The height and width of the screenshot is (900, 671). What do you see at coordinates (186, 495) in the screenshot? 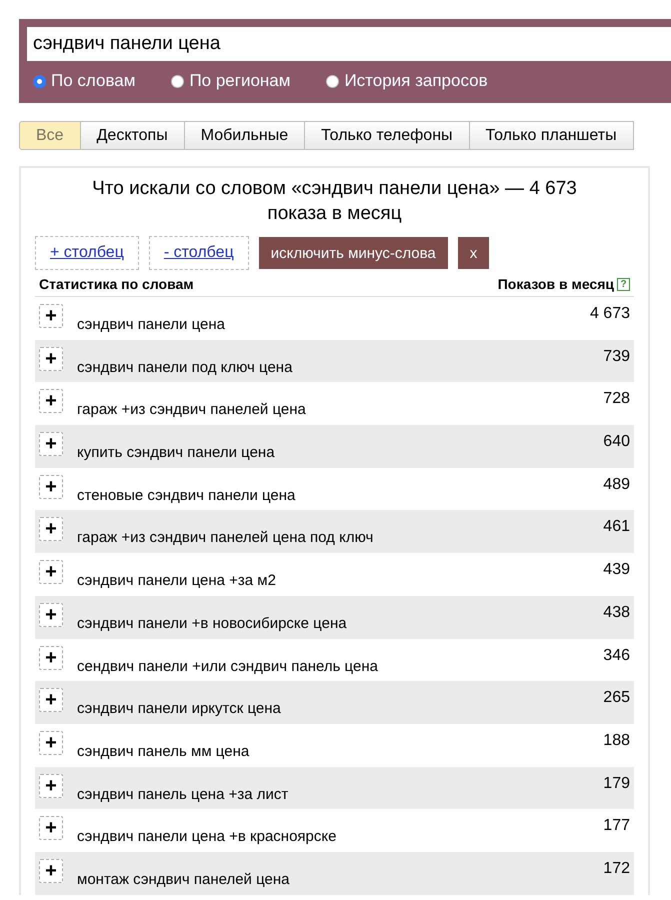
I see `phrase-cell-text: стеновые сэндвич панели цена` at bounding box center [186, 495].